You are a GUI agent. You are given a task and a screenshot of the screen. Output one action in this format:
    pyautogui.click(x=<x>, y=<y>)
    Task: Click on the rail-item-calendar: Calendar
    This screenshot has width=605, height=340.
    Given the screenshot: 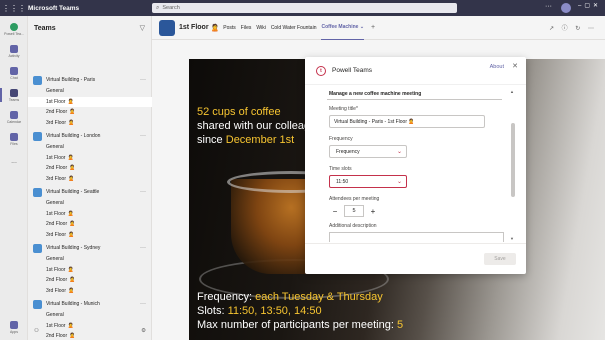 What is the action you would take?
    pyautogui.click(x=14, y=117)
    